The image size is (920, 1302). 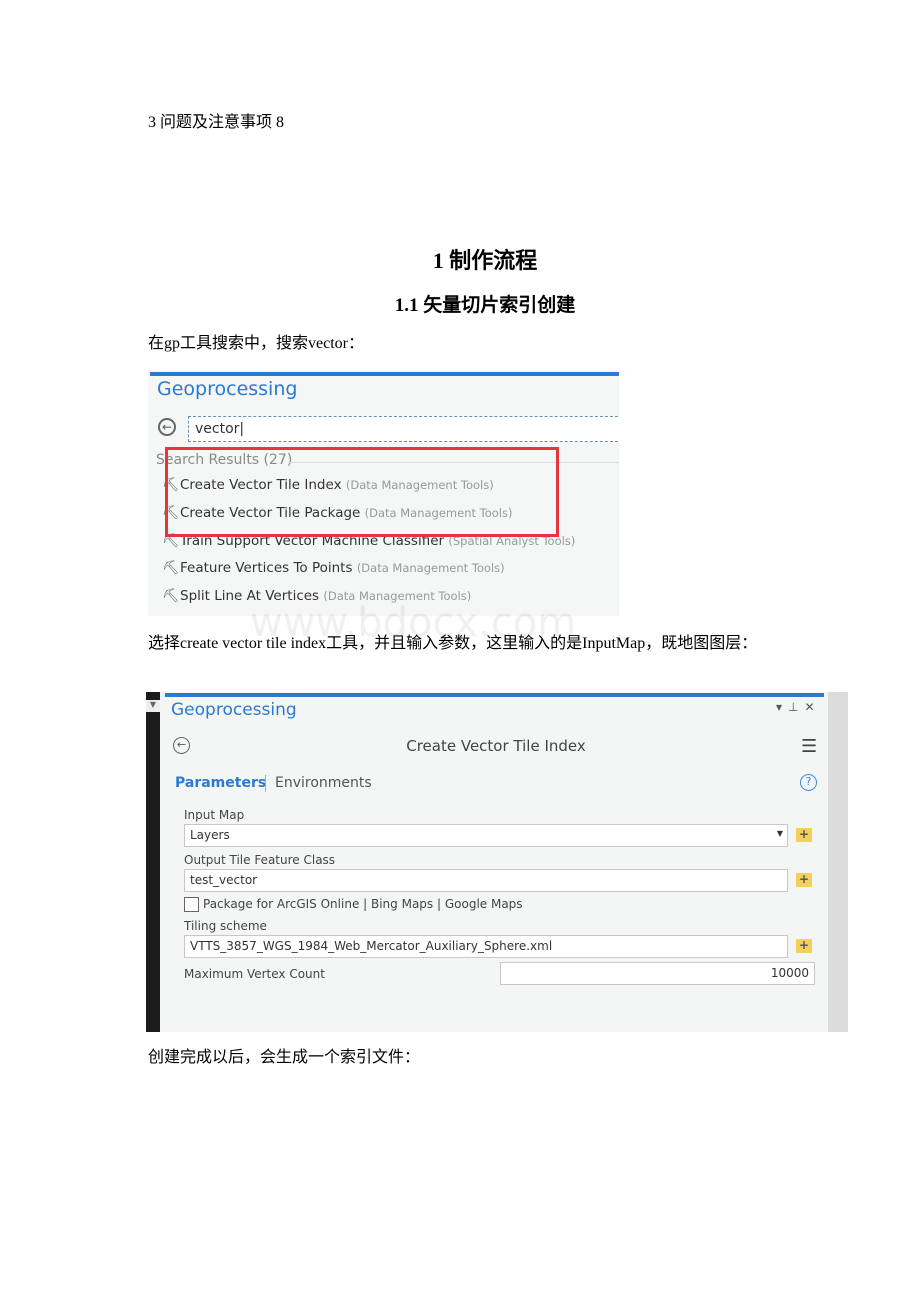 What do you see at coordinates (657, 973) in the screenshot?
I see `max-vertex-input: 10000` at bounding box center [657, 973].